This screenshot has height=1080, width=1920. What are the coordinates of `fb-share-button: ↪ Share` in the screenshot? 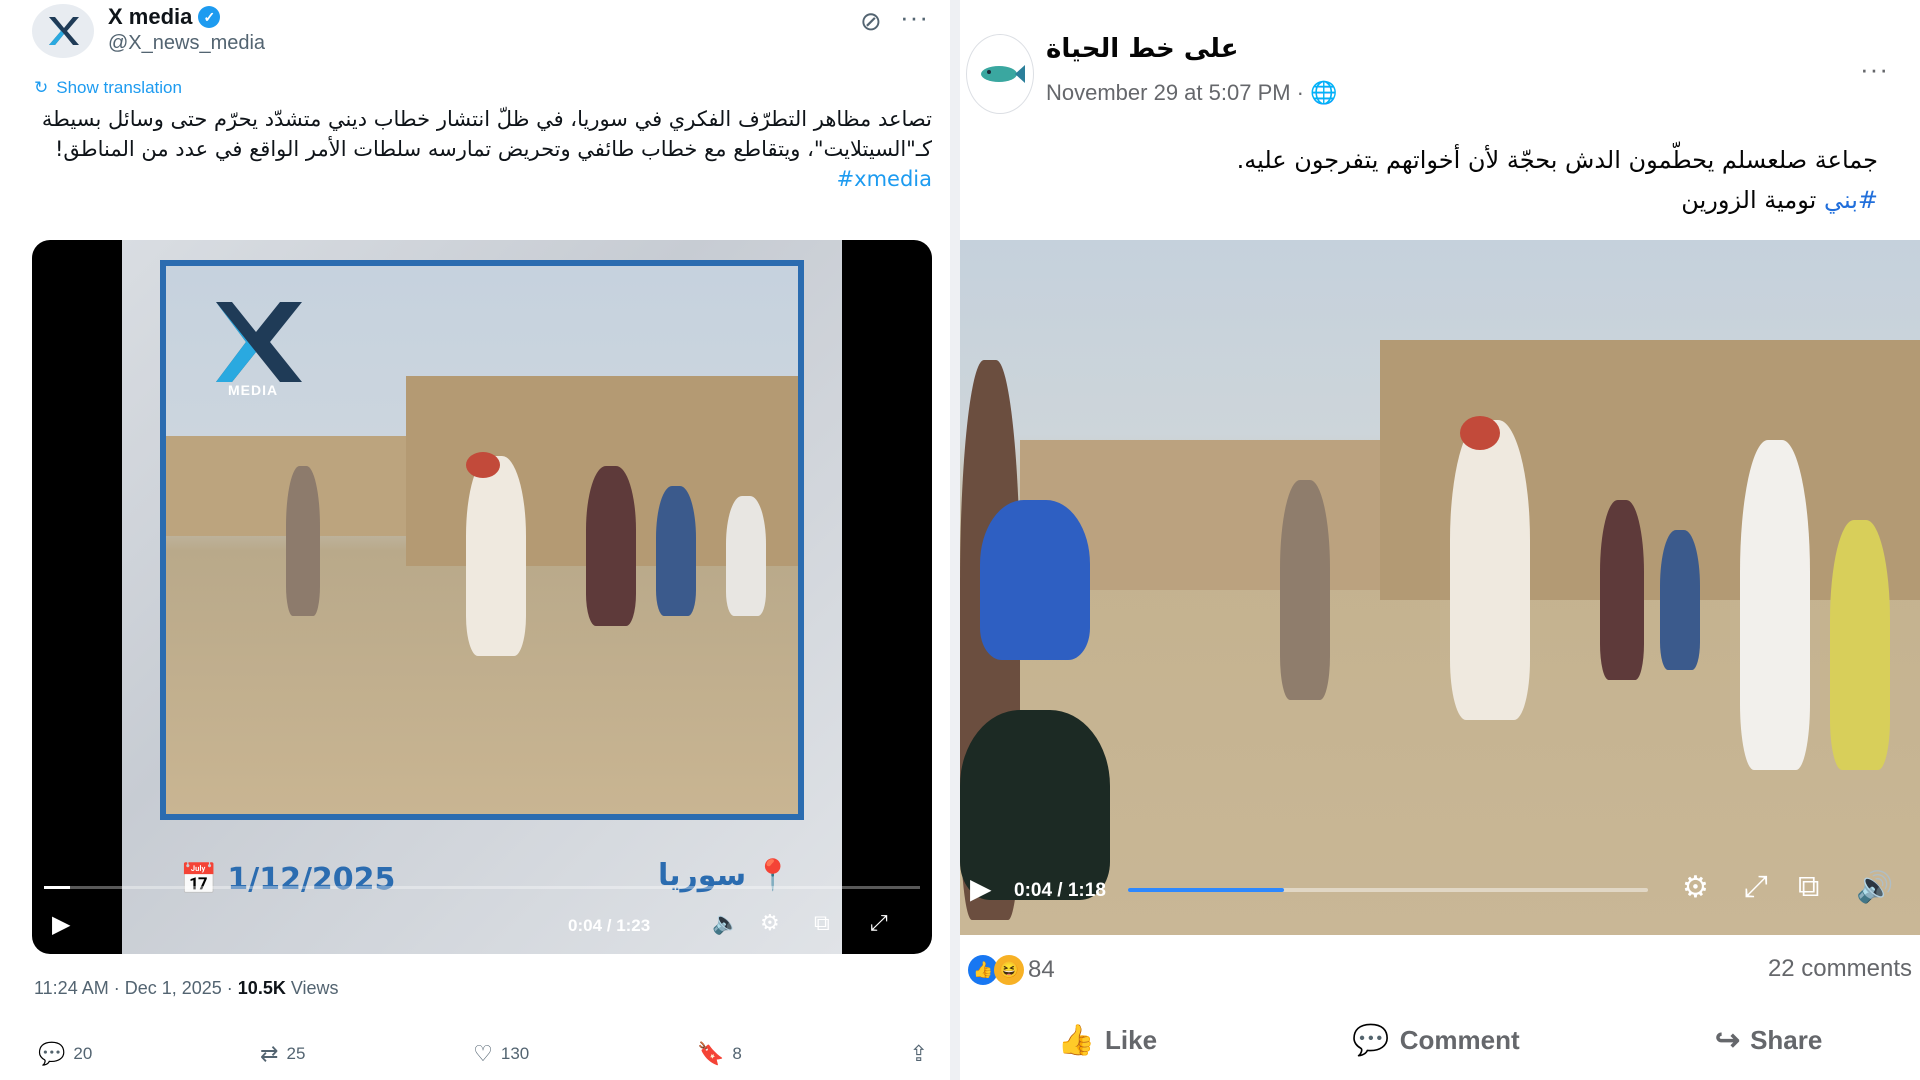 It's located at (1768, 1040).